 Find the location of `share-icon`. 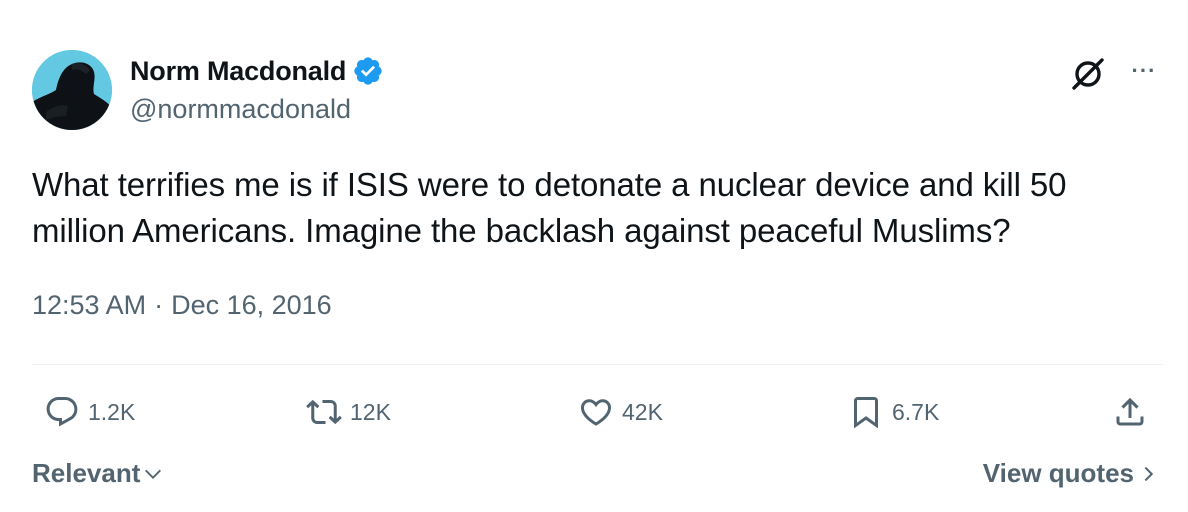

share-icon is located at coordinates (1130, 411).